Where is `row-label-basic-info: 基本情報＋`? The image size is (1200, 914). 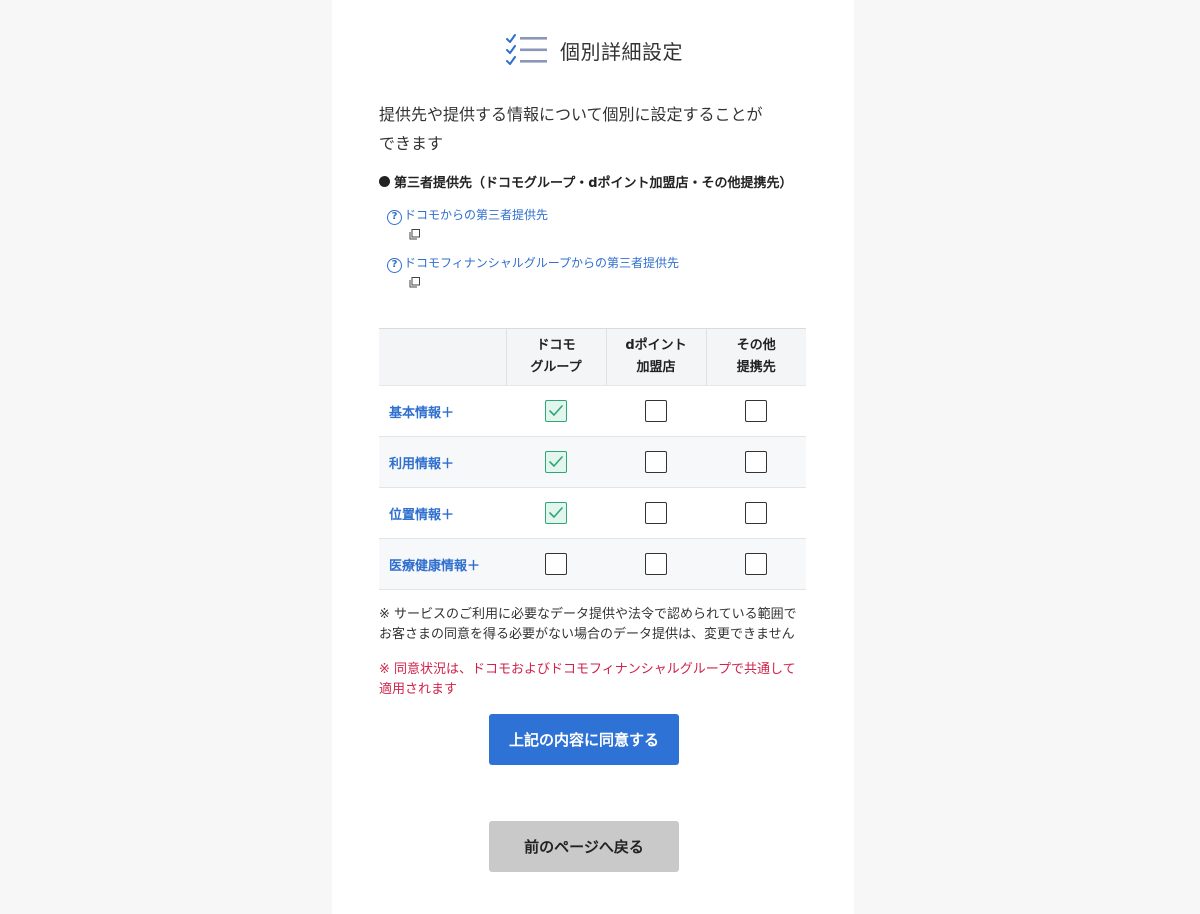
row-label-basic-info: 基本情報＋ is located at coordinates (442, 411).